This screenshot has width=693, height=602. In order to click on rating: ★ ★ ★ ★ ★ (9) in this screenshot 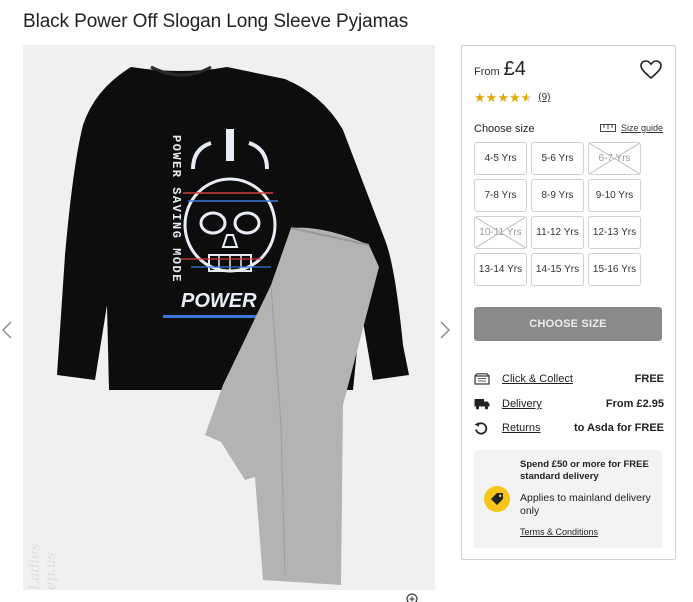, I will do `click(512, 97)`.